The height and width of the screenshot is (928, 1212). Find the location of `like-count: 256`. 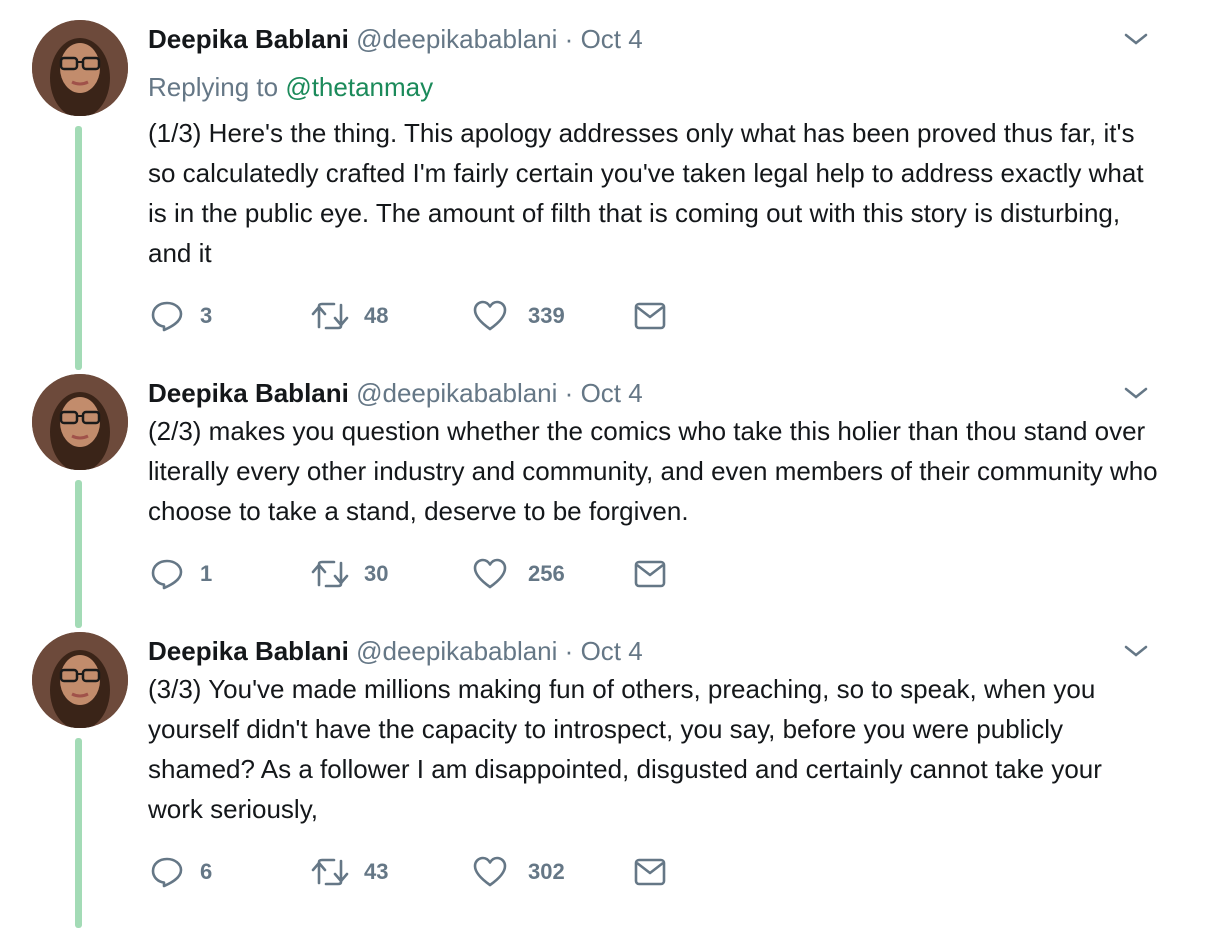

like-count: 256 is located at coordinates (546, 573).